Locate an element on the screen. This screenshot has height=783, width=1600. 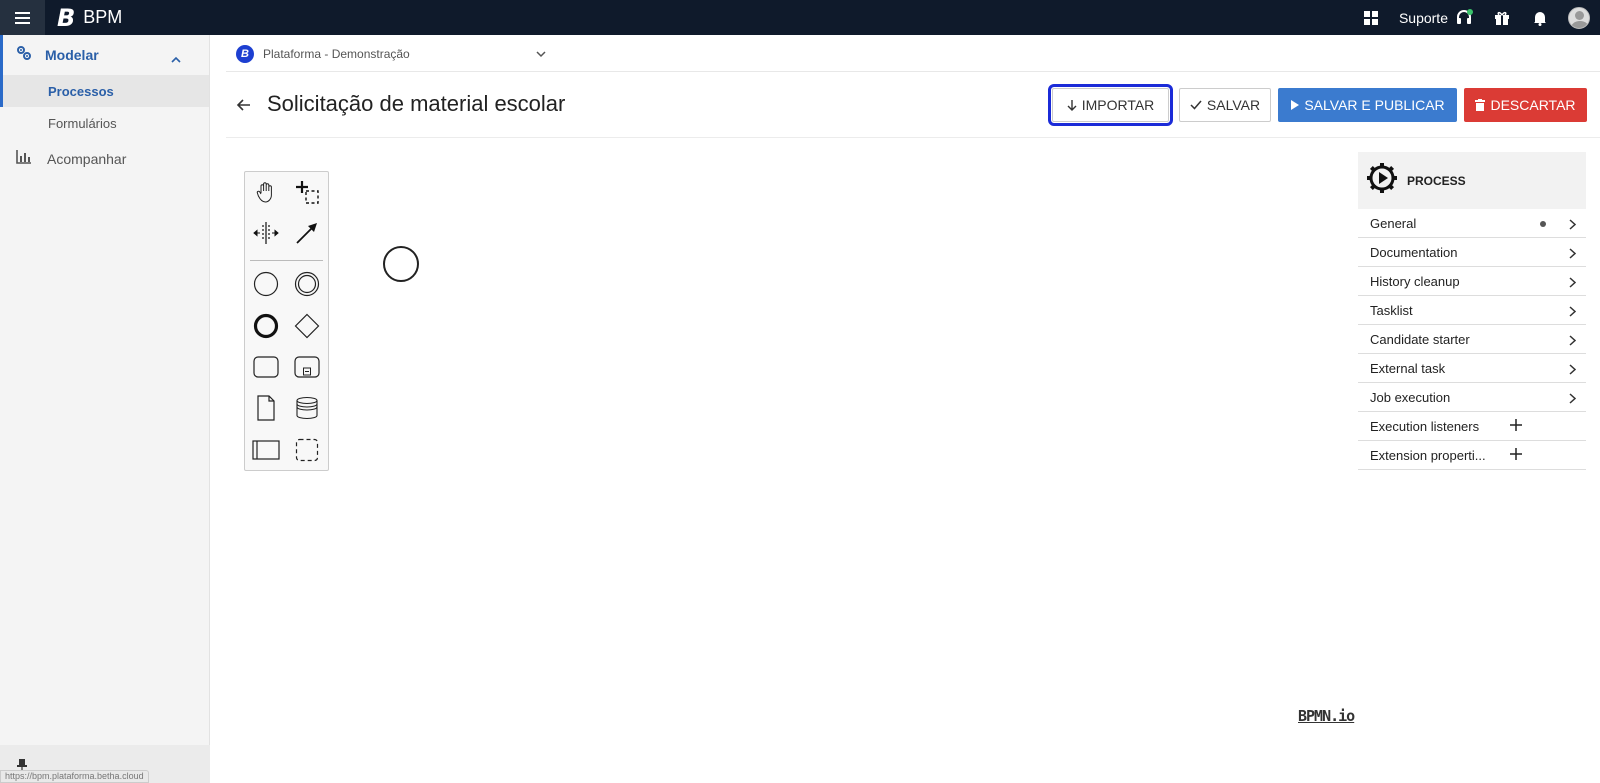
properties-row: Documentation is located at coordinates (1472, 252).